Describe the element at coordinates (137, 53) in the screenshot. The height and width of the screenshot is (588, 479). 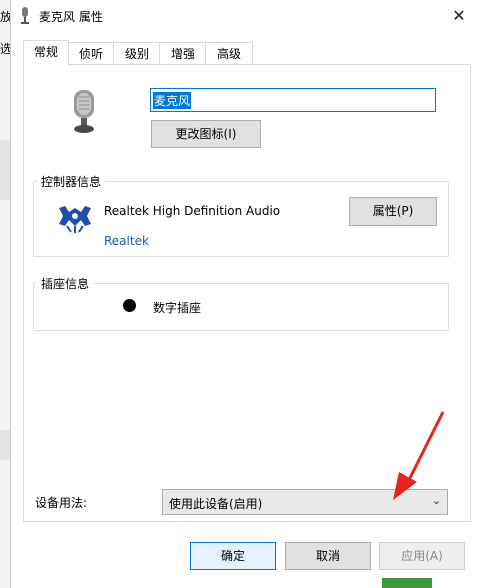
I see `tab-levels: 级别` at that location.